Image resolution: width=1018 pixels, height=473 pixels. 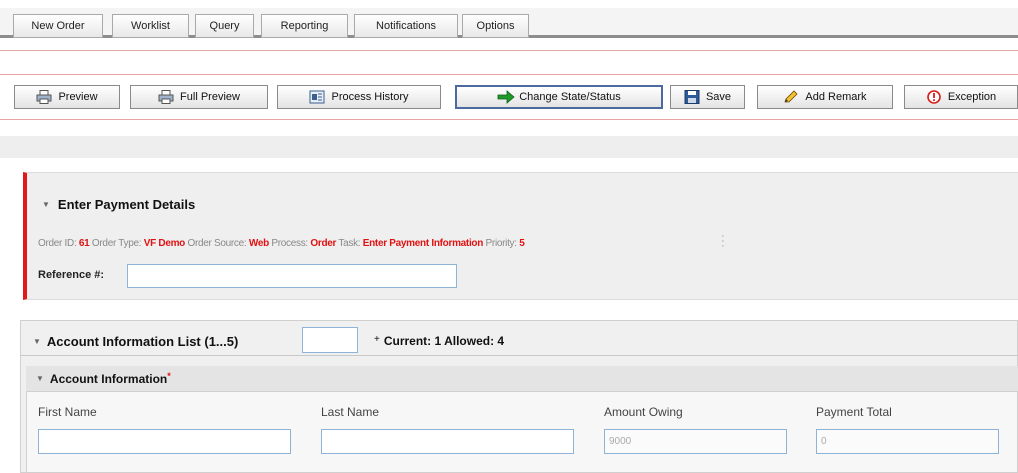 What do you see at coordinates (643, 412) in the screenshot?
I see `amount-owing-label: Amount Owing` at bounding box center [643, 412].